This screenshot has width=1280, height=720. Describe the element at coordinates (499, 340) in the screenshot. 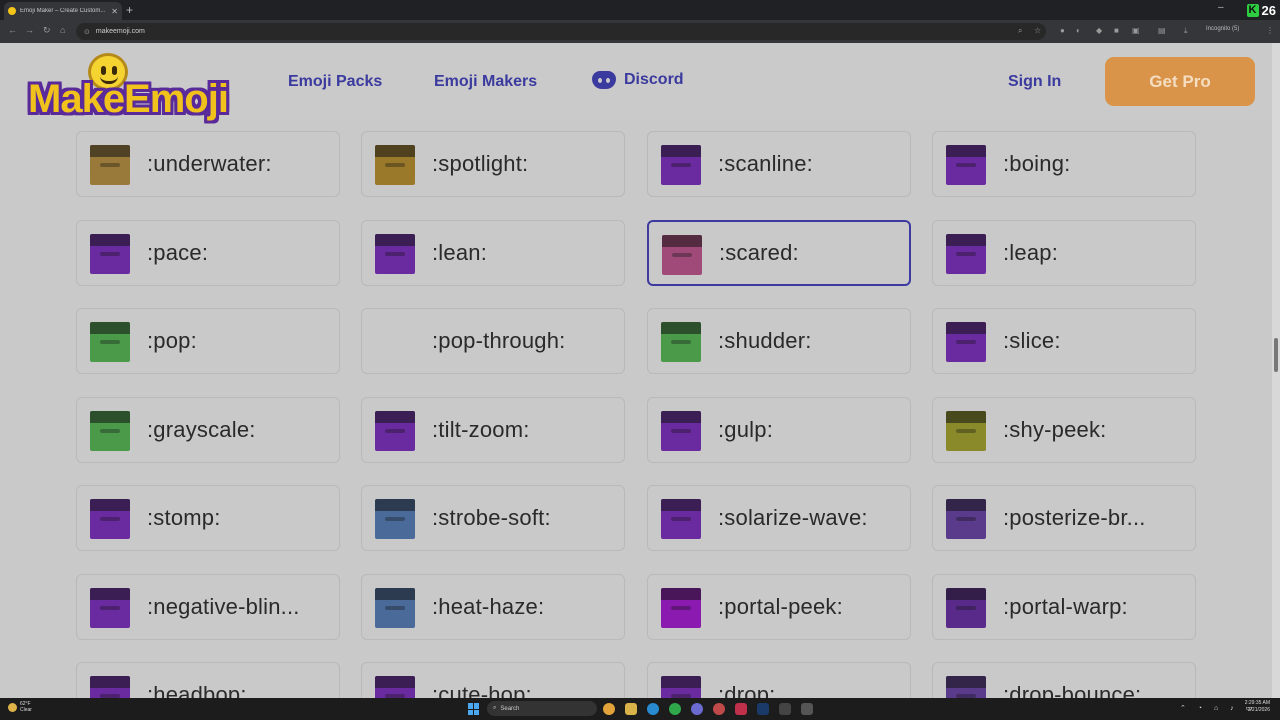

I see `emoji-card-label: :pop-through:` at that location.